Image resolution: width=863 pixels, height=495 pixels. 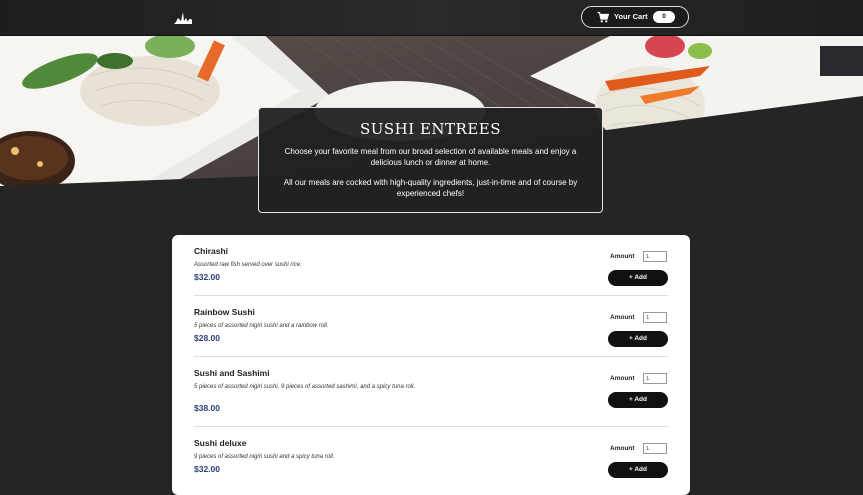 I want to click on meal-name: Rainbow Sushi, so click(x=224, y=312).